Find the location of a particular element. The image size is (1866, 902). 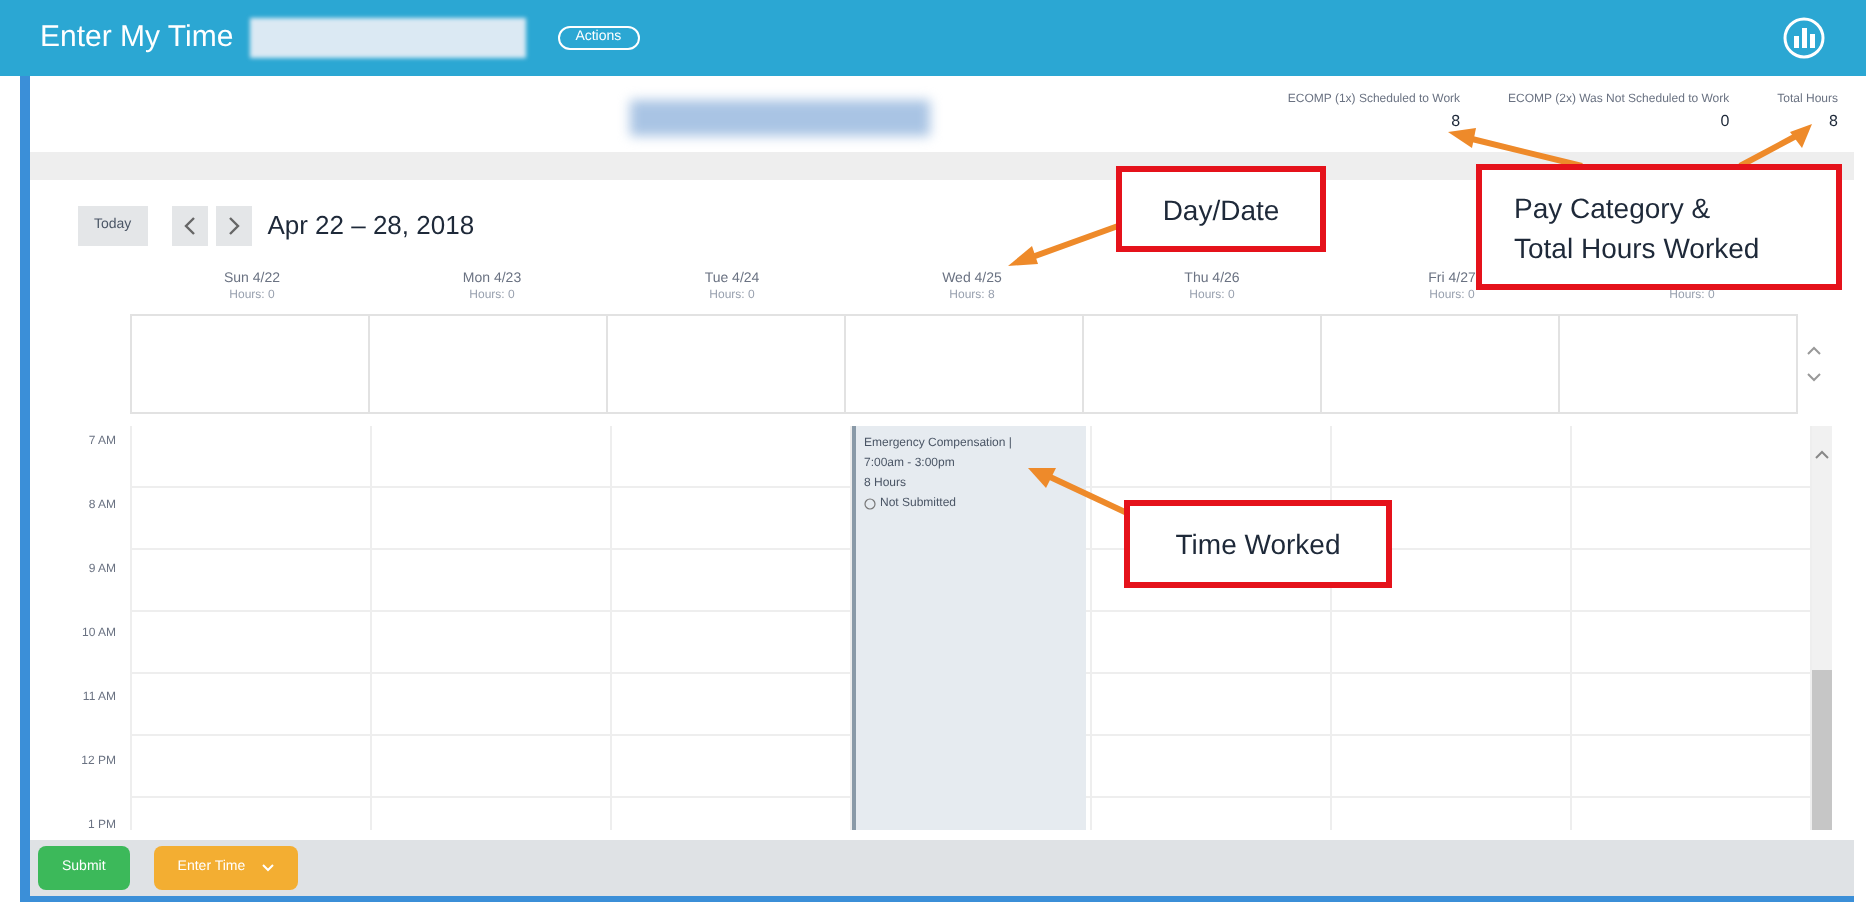

chevron-right-icon is located at coordinates (233, 226).